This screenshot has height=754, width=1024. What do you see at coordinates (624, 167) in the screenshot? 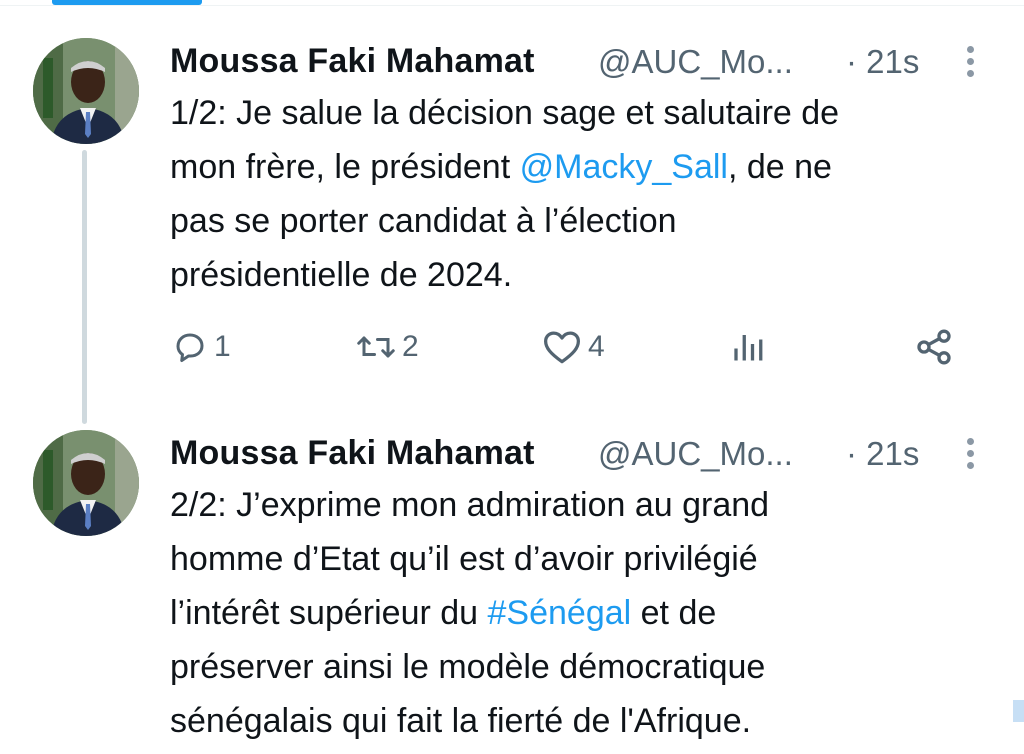
I see `mention-link: @Macky_Sall` at bounding box center [624, 167].